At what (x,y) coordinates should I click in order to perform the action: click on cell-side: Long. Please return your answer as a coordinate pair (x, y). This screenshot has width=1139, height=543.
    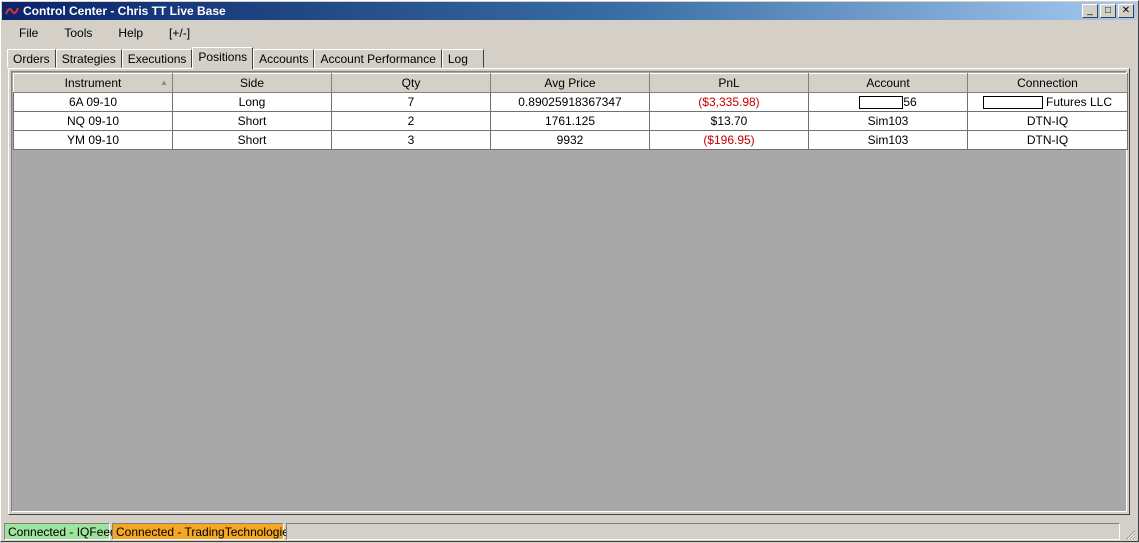
    Looking at the image, I should click on (252, 102).